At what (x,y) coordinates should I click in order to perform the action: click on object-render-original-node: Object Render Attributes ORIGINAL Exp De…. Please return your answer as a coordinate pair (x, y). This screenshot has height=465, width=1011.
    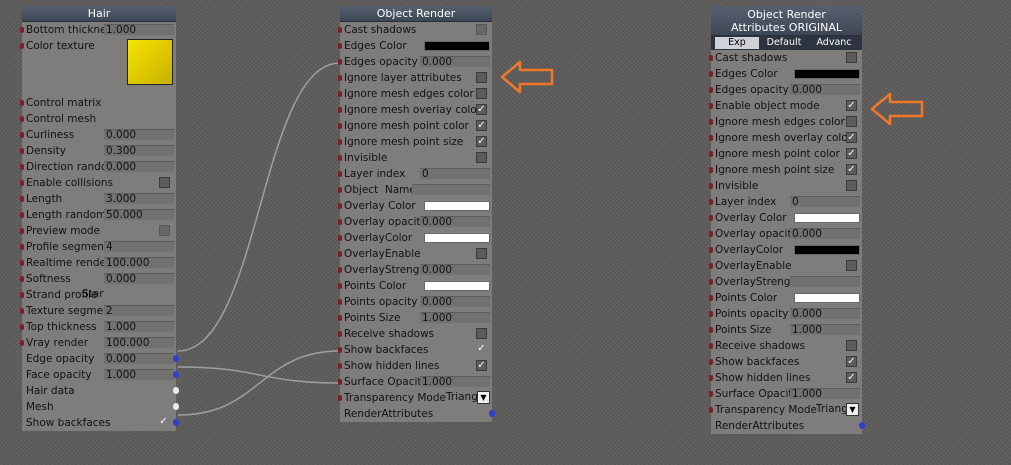
    Looking at the image, I should click on (787, 220).